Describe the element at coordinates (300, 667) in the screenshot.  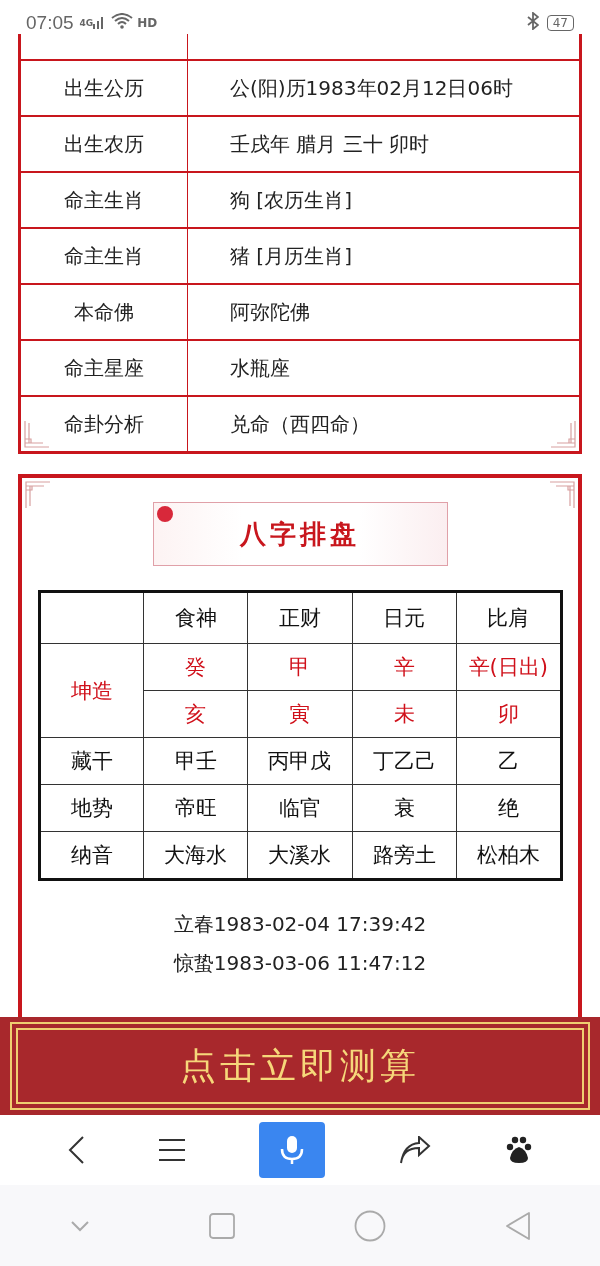
I see `table-cell: 甲` at that location.